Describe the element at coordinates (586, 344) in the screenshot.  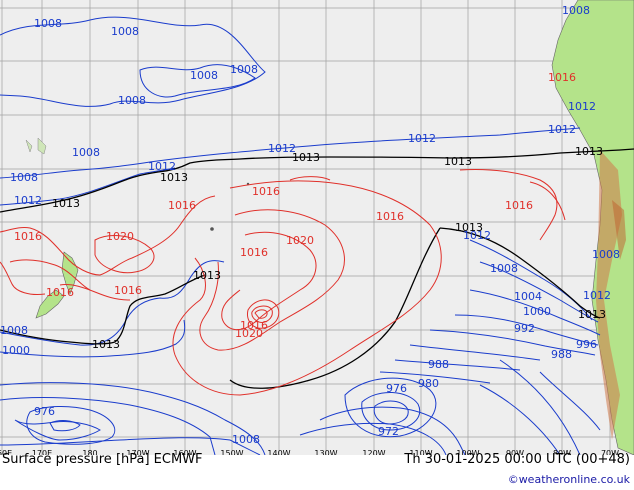
I see `isobar-label: 996` at that location.